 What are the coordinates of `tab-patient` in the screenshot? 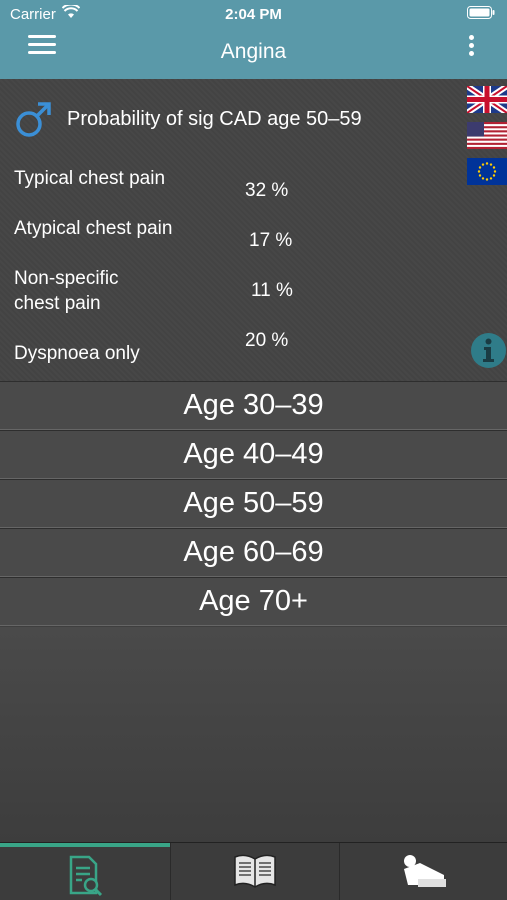 It's located at (423, 871).